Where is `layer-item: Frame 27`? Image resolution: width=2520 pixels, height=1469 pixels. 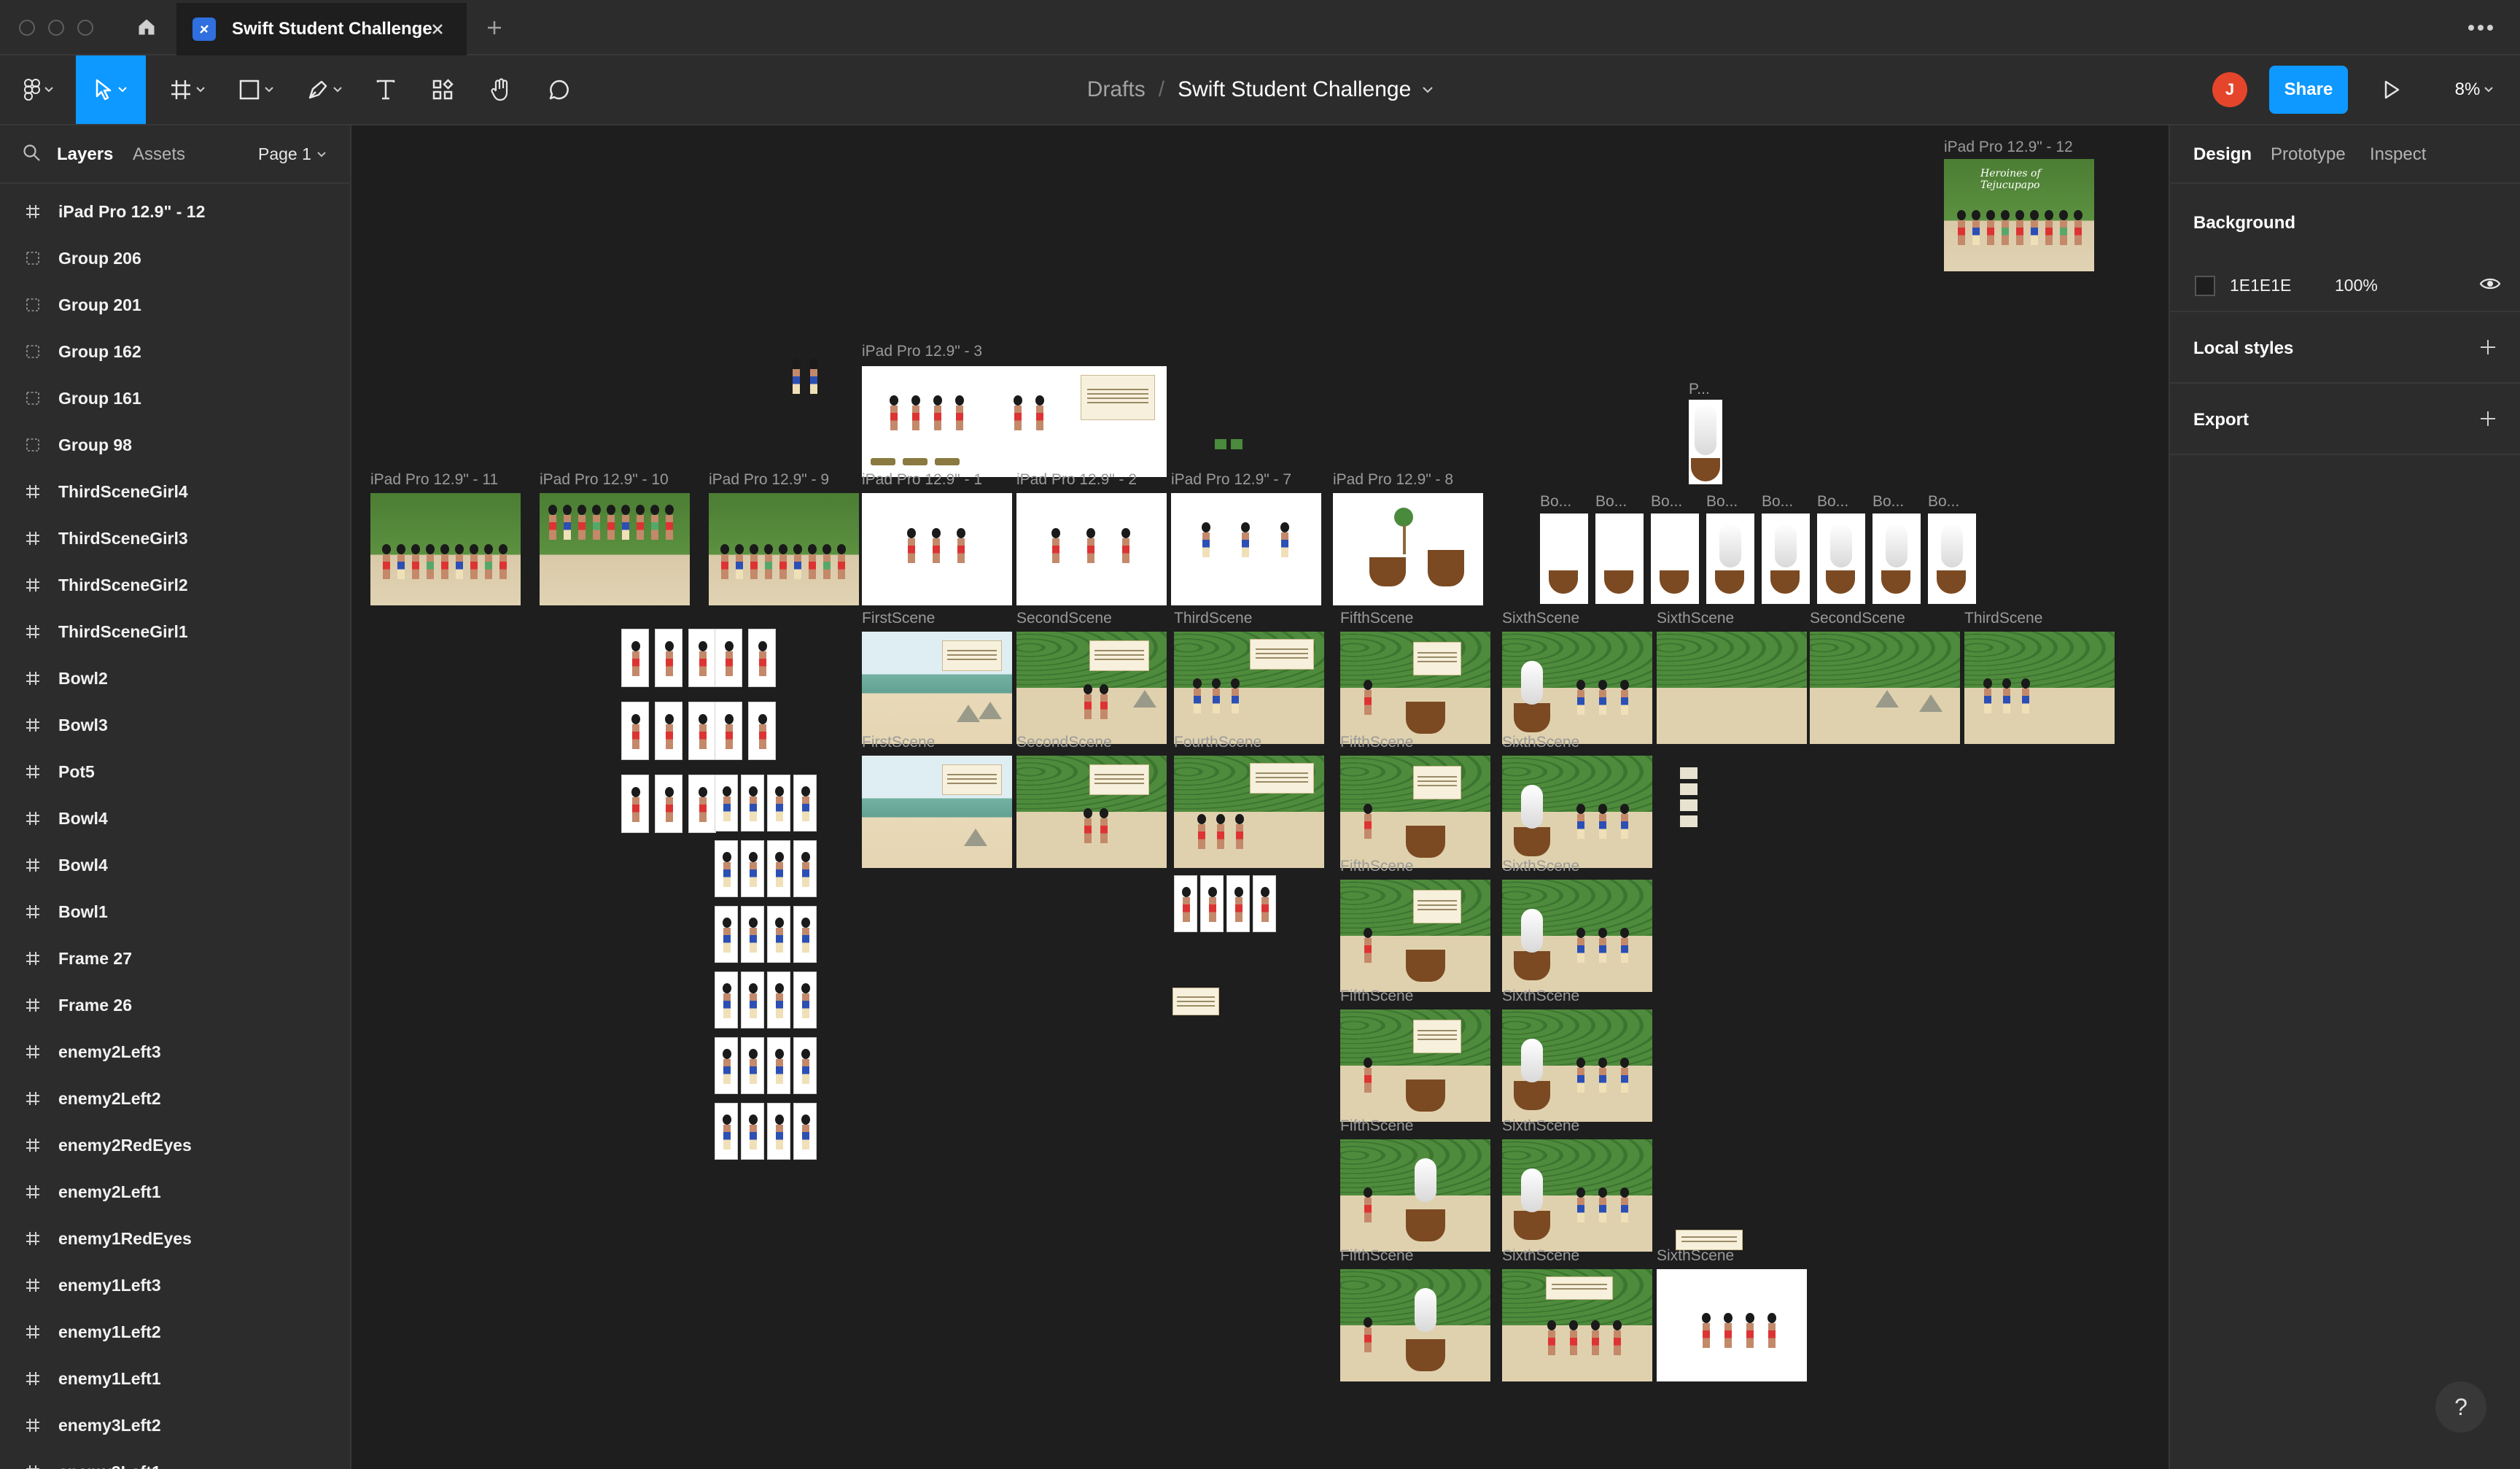 layer-item: Frame 27 is located at coordinates (175, 958).